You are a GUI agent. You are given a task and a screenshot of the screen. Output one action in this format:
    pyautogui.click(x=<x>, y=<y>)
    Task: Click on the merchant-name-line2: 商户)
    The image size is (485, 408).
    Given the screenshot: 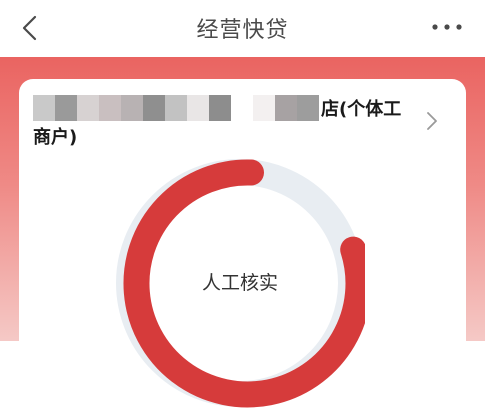 What is the action you would take?
    pyautogui.click(x=55, y=137)
    